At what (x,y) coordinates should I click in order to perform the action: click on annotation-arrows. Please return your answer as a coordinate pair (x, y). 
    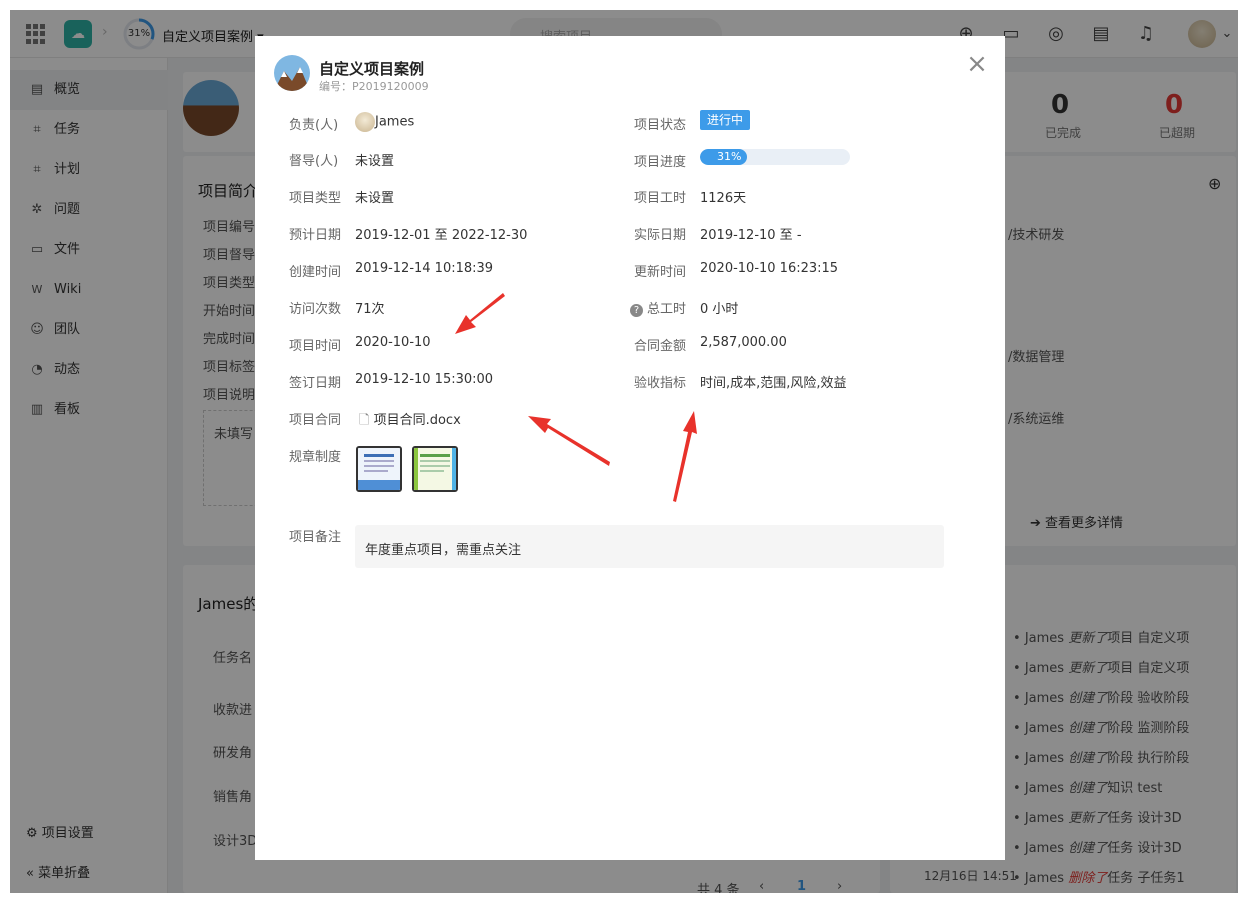
    Looking at the image, I should click on (576, 397).